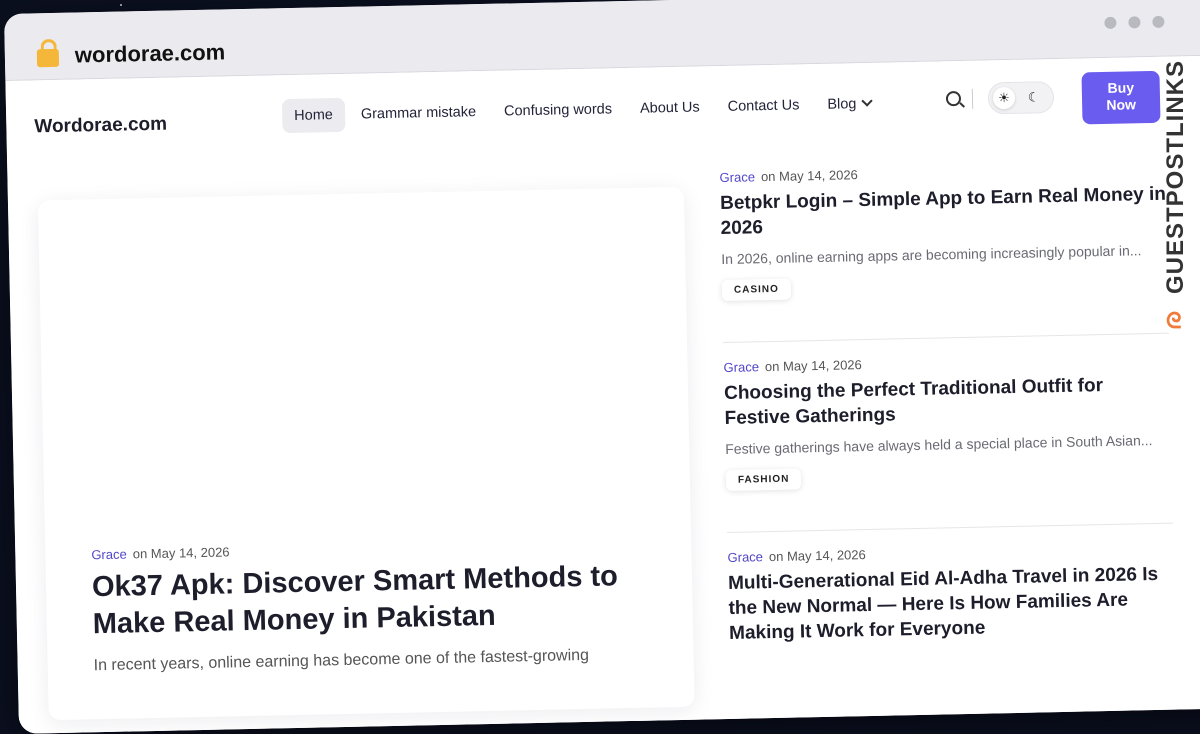 The height and width of the screenshot is (734, 1200). Describe the element at coordinates (1121, 87) in the screenshot. I see `buy-now-line1: Buy` at that location.